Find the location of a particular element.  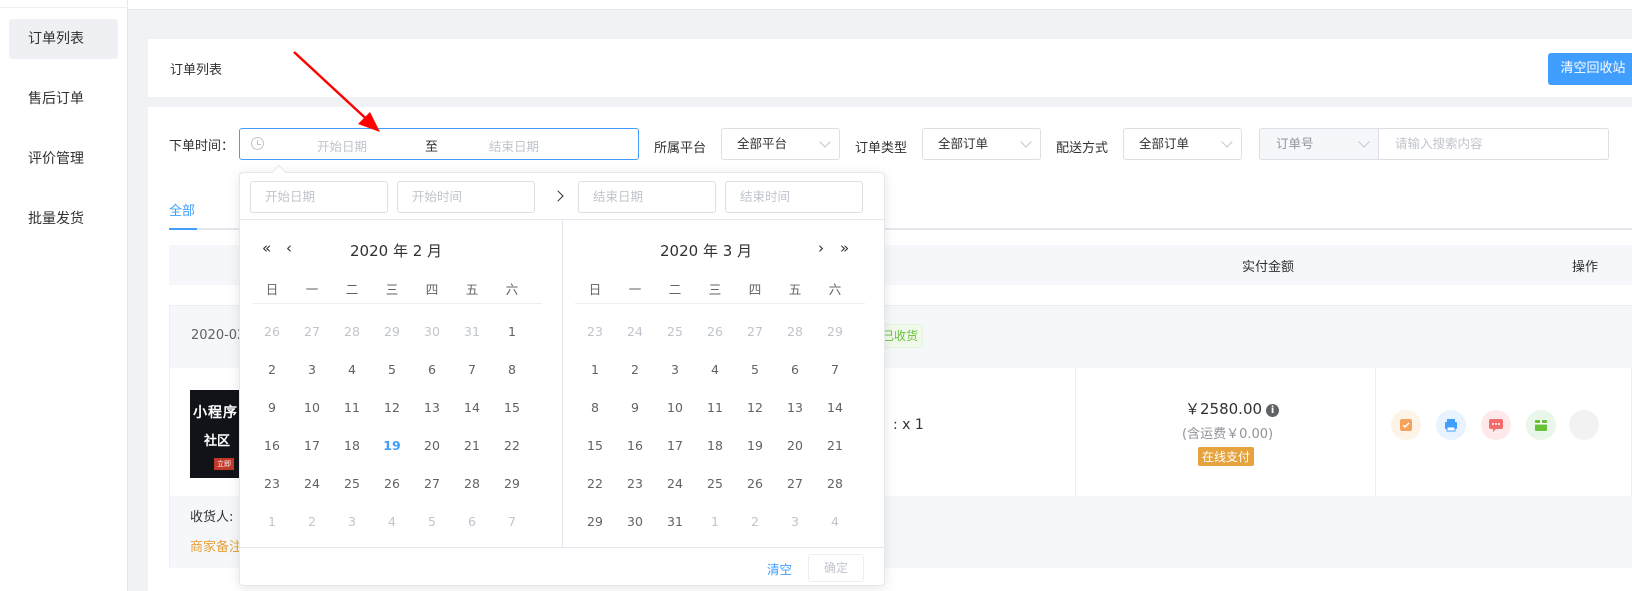

search-input: 请输入搜索内容 is located at coordinates (1494, 144).